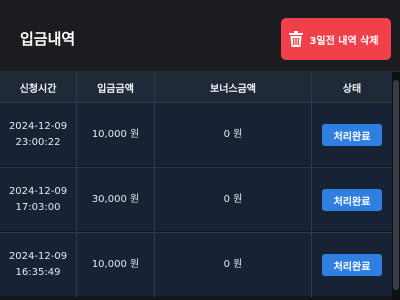 This screenshot has height=300, width=400. I want to click on request-clock-time: 23:00:22, so click(38, 142).